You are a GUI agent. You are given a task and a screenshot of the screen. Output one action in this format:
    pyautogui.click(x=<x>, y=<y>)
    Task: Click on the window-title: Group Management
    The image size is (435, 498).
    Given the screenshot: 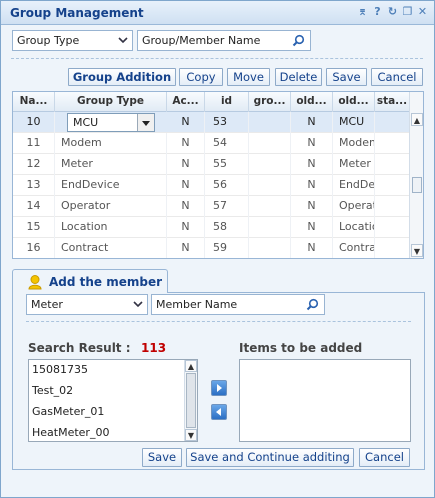 What is the action you would take?
    pyautogui.click(x=77, y=13)
    